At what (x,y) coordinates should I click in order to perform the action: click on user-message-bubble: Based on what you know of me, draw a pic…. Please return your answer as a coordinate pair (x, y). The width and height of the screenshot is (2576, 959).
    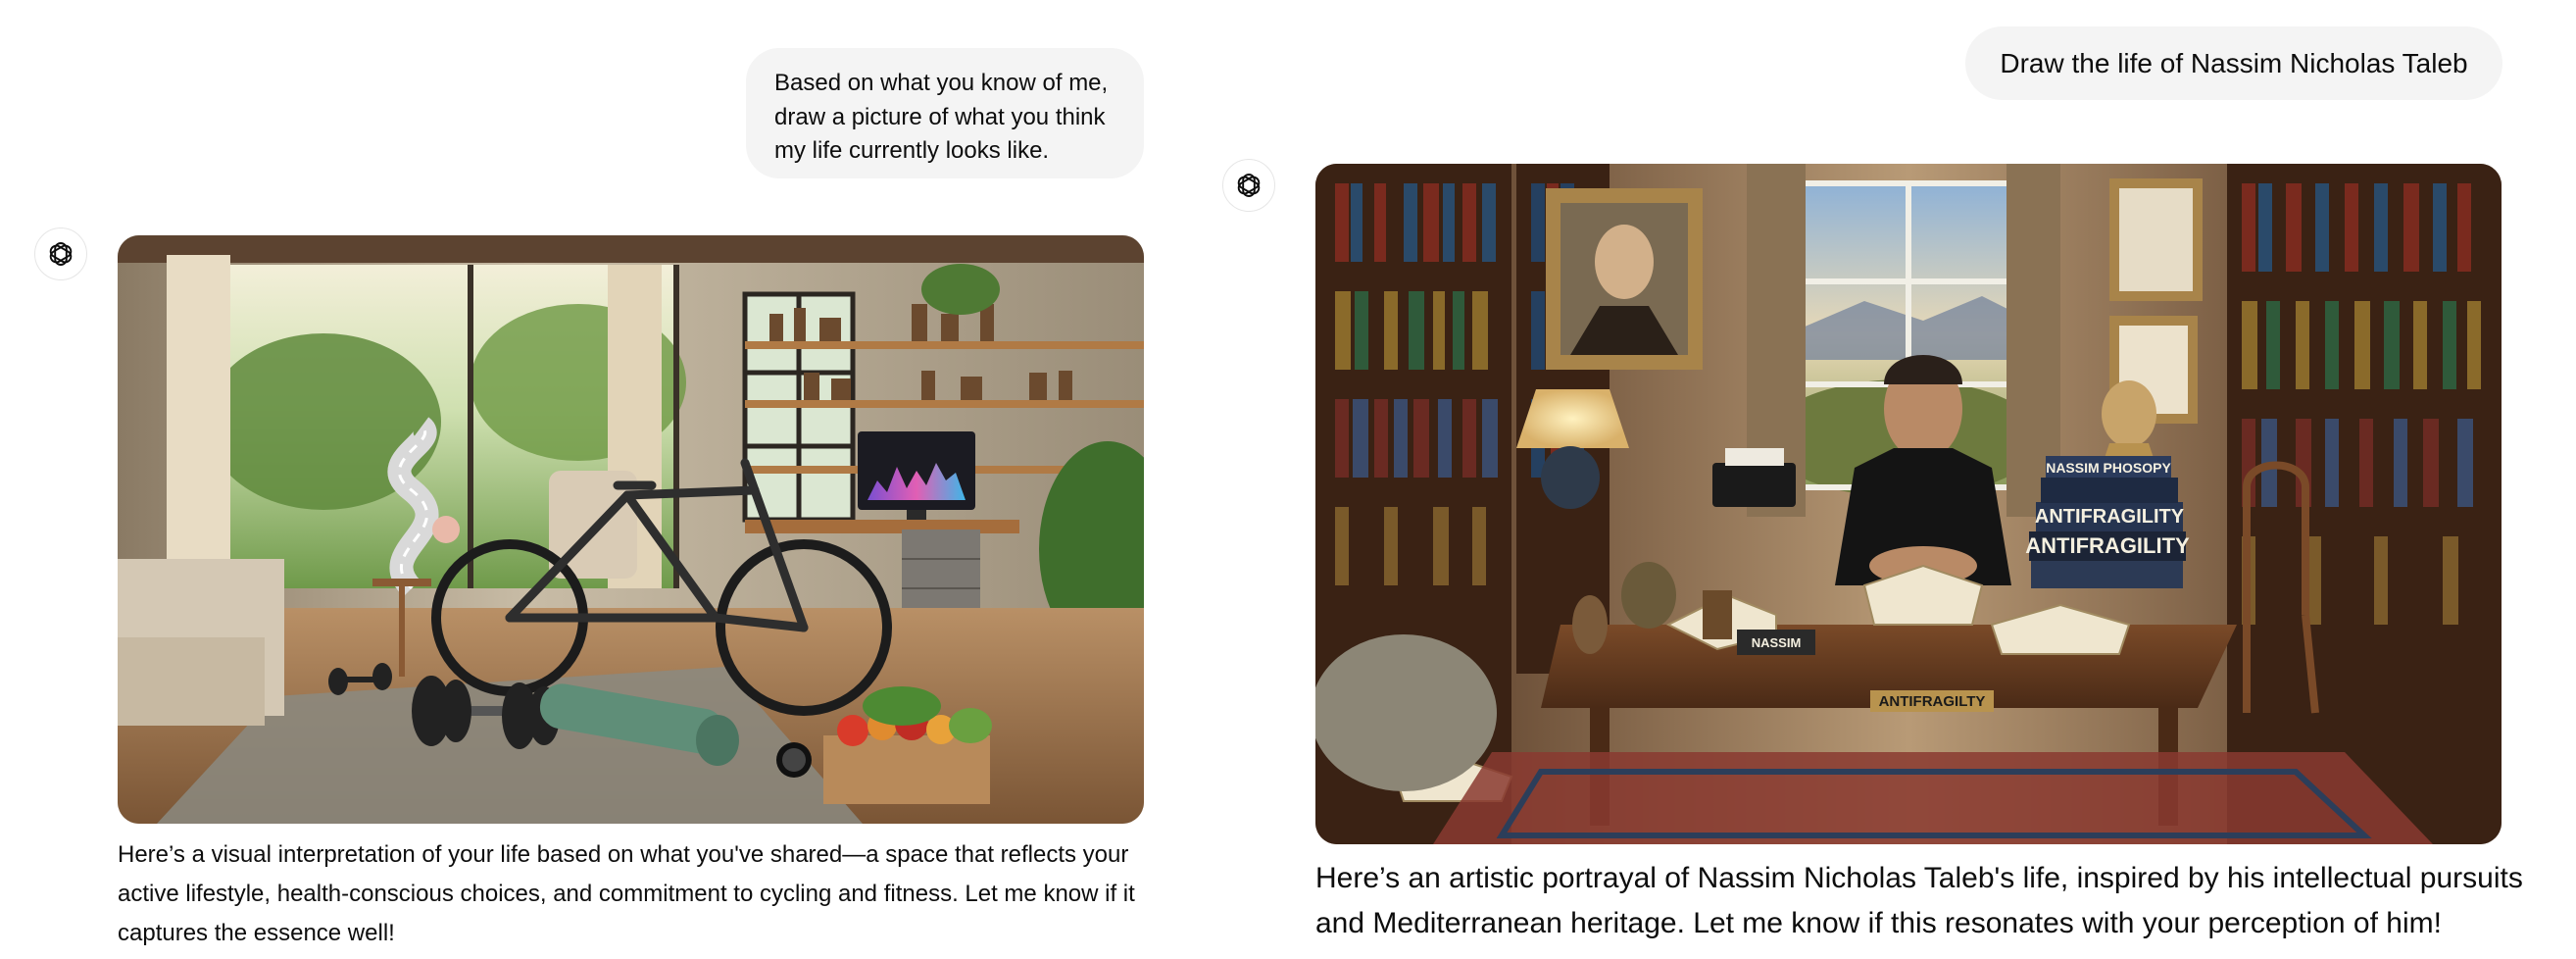
    Looking at the image, I should click on (945, 113).